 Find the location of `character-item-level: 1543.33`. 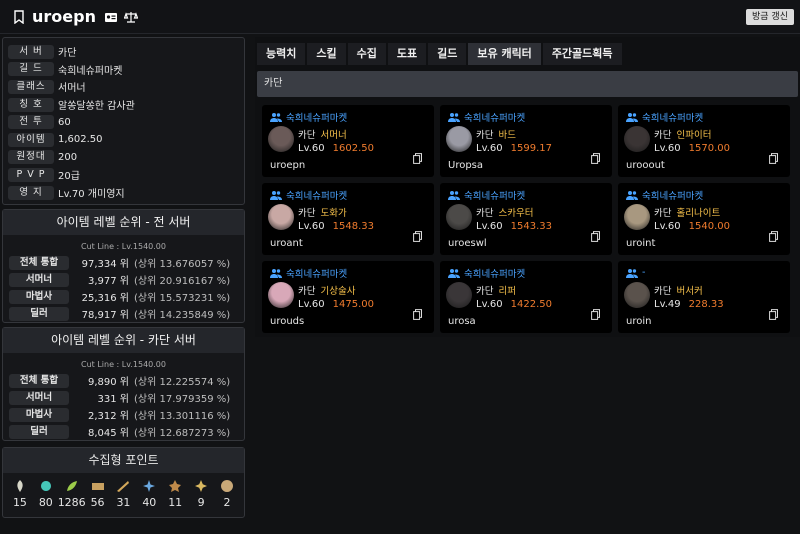

character-item-level: 1543.33 is located at coordinates (531, 226).